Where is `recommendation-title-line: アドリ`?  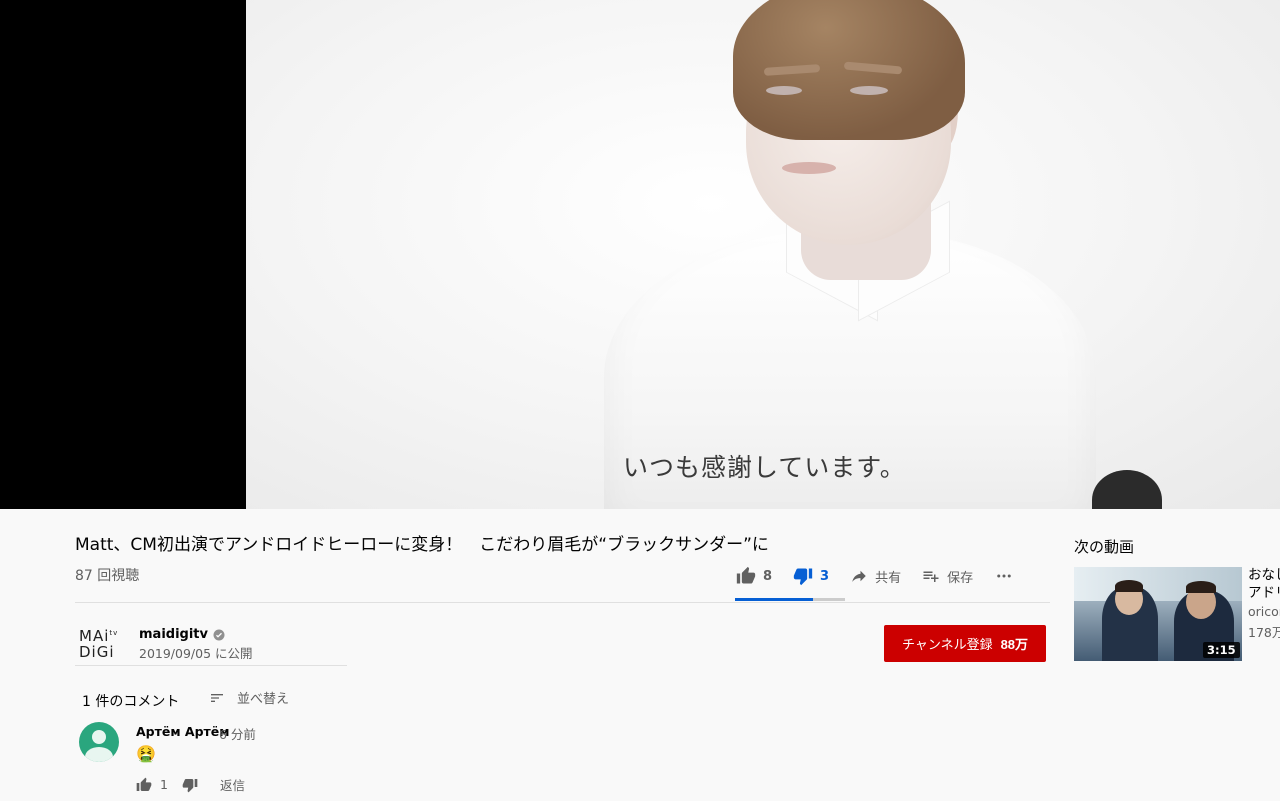
recommendation-title-line: アドリ is located at coordinates (1264, 593).